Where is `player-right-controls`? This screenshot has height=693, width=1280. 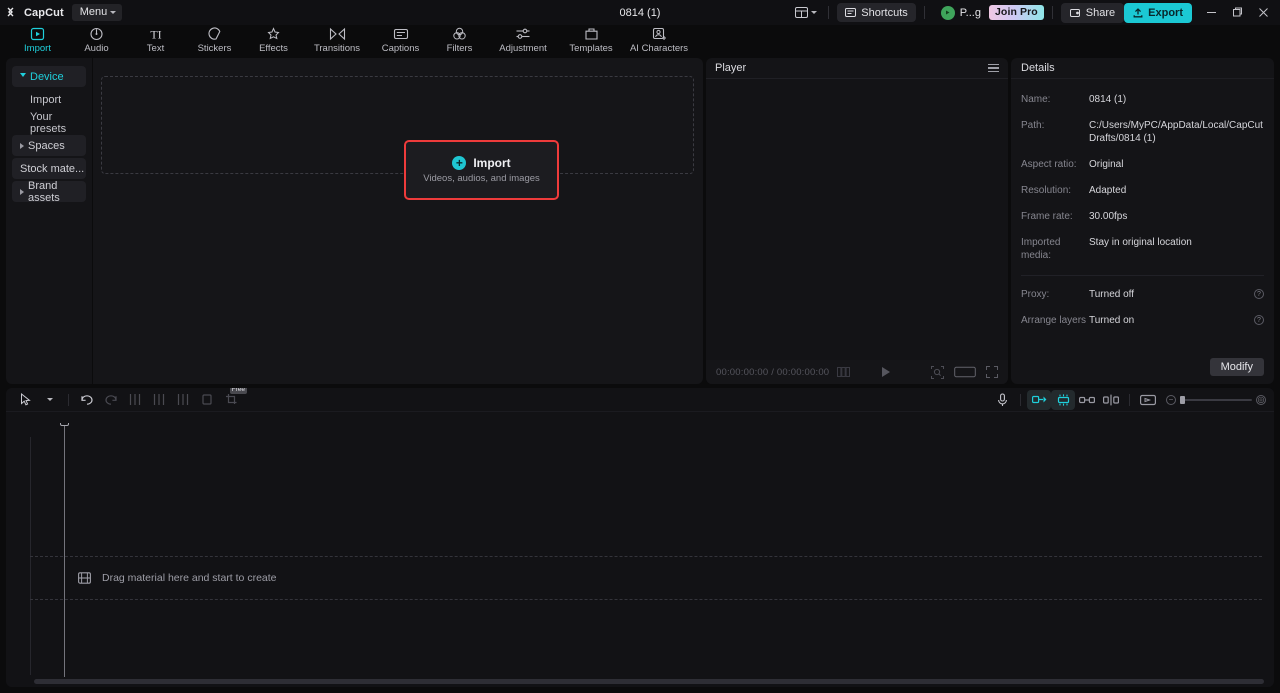
player-right-controls is located at coordinates (964, 372).